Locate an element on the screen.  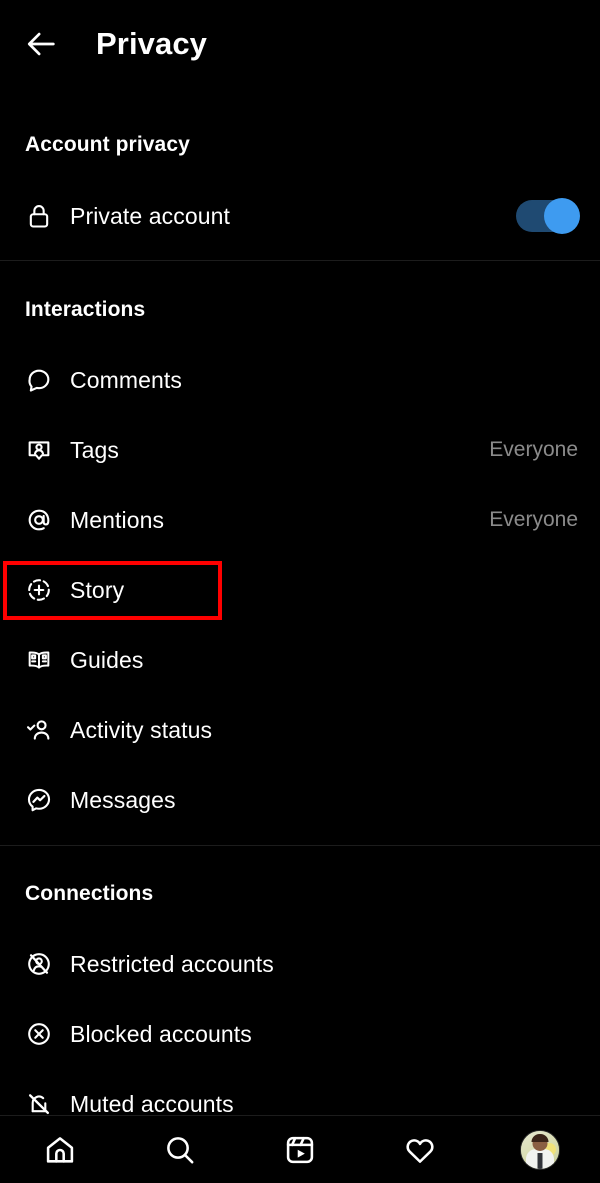
row-mentions: Mentions Everyone is located at coordinates (300, 520).